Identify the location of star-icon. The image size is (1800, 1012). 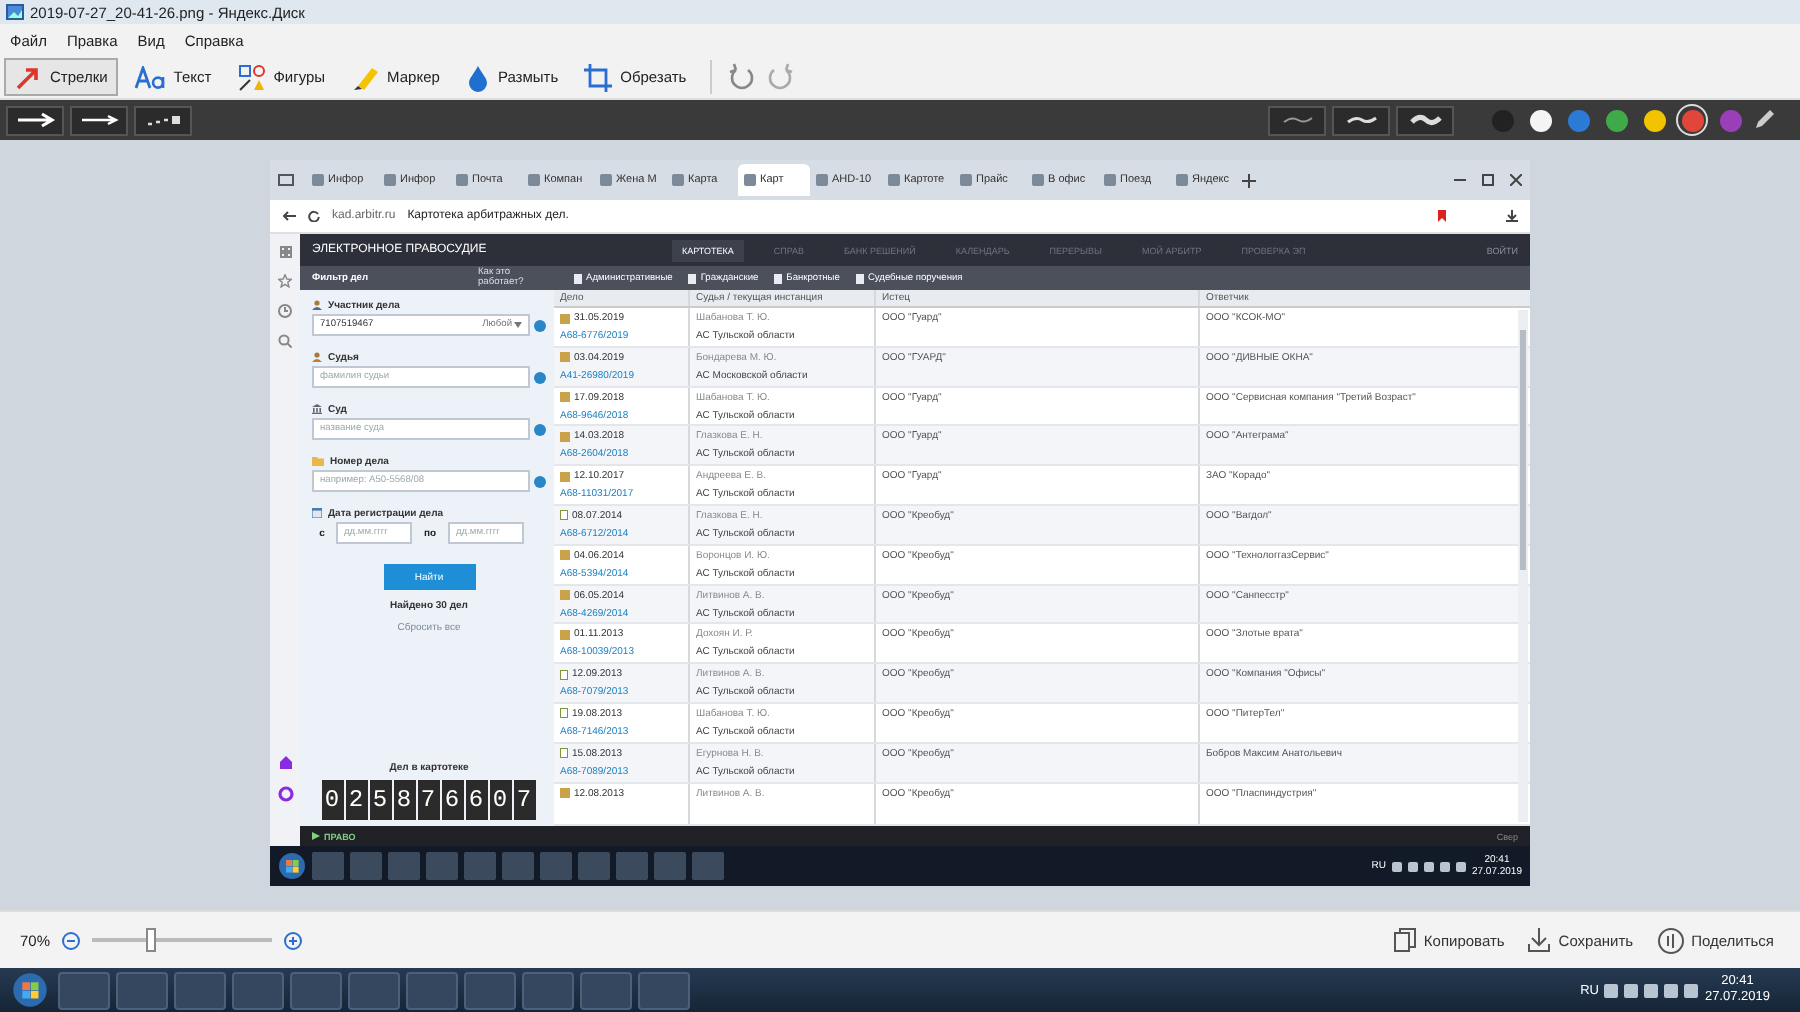
(285, 281).